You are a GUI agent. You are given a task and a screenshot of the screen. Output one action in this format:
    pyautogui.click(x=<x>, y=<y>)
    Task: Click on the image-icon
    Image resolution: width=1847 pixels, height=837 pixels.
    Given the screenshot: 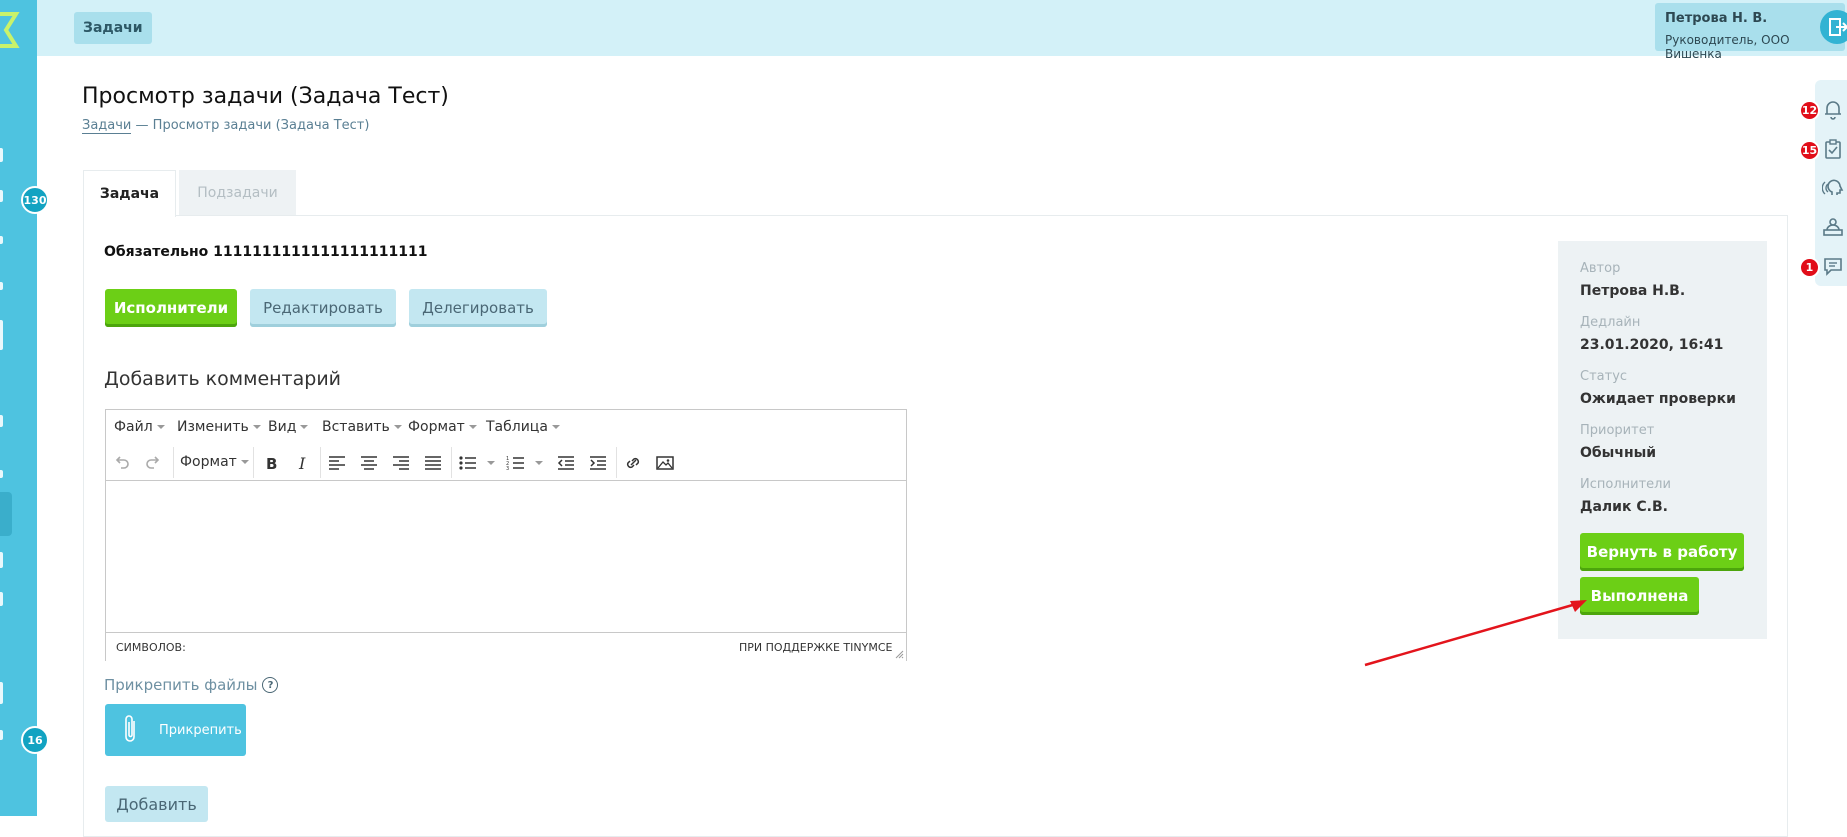 What is the action you would take?
    pyautogui.click(x=665, y=463)
    